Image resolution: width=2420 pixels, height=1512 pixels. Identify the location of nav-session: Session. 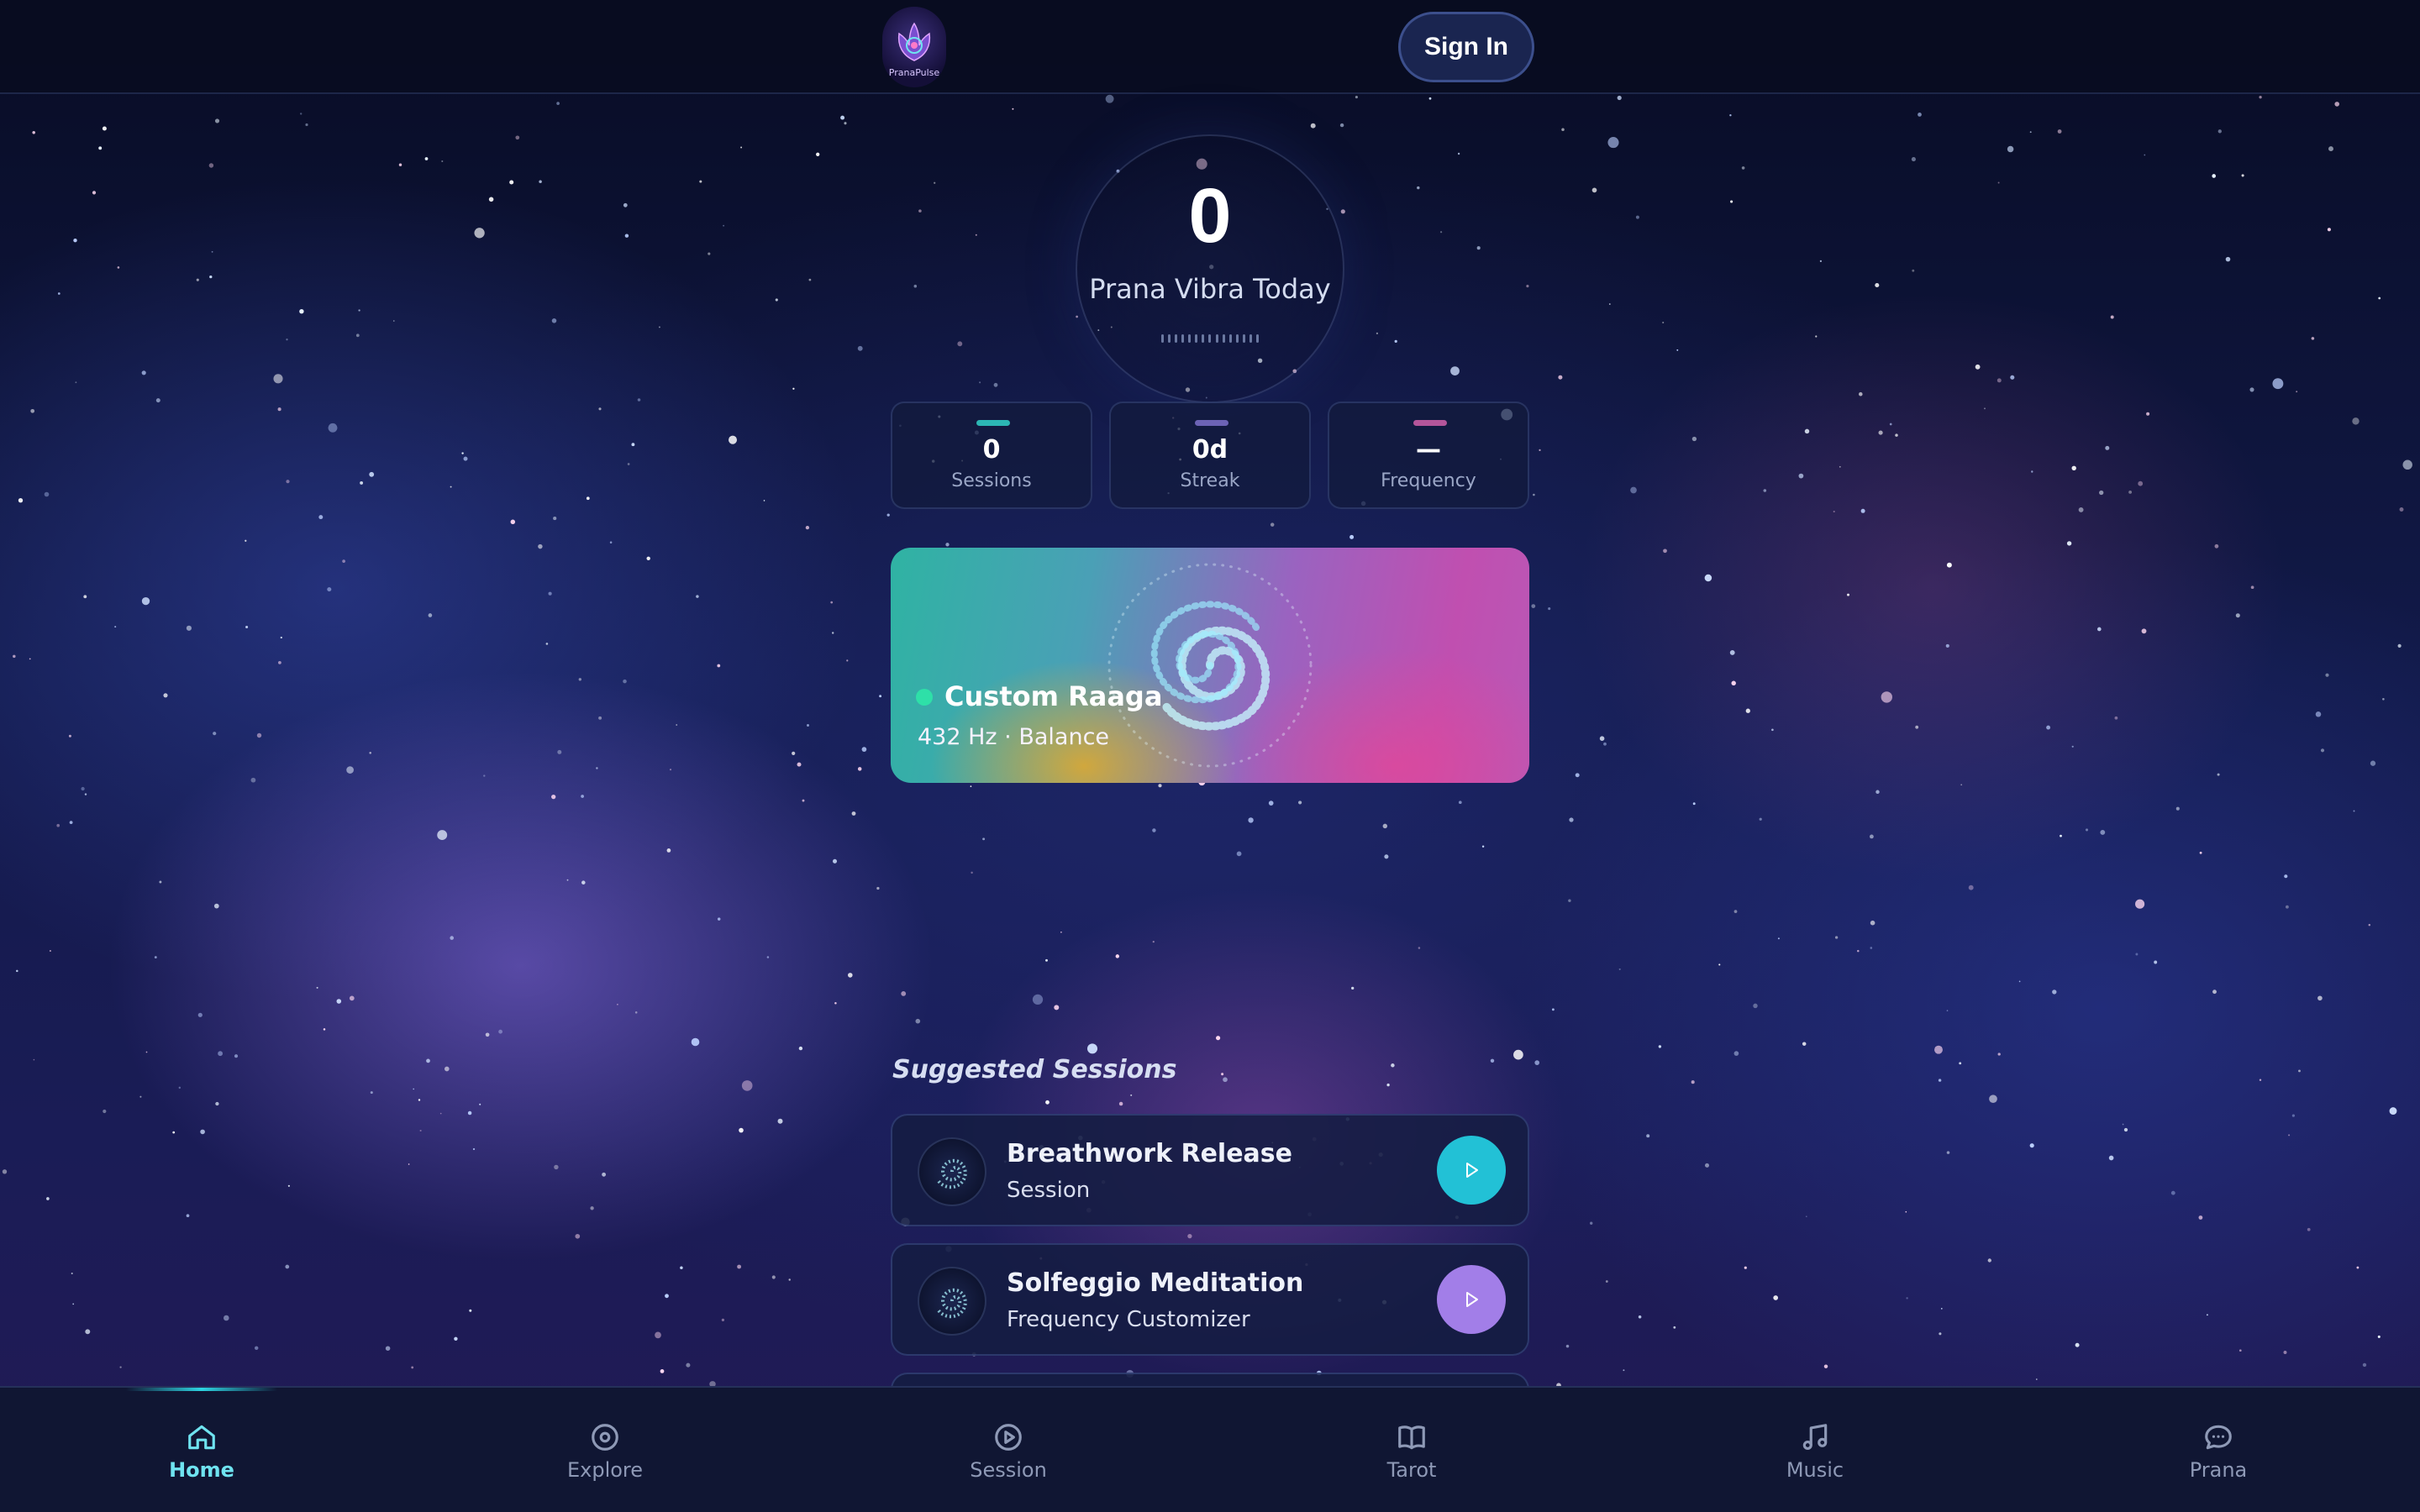
(1008, 1454).